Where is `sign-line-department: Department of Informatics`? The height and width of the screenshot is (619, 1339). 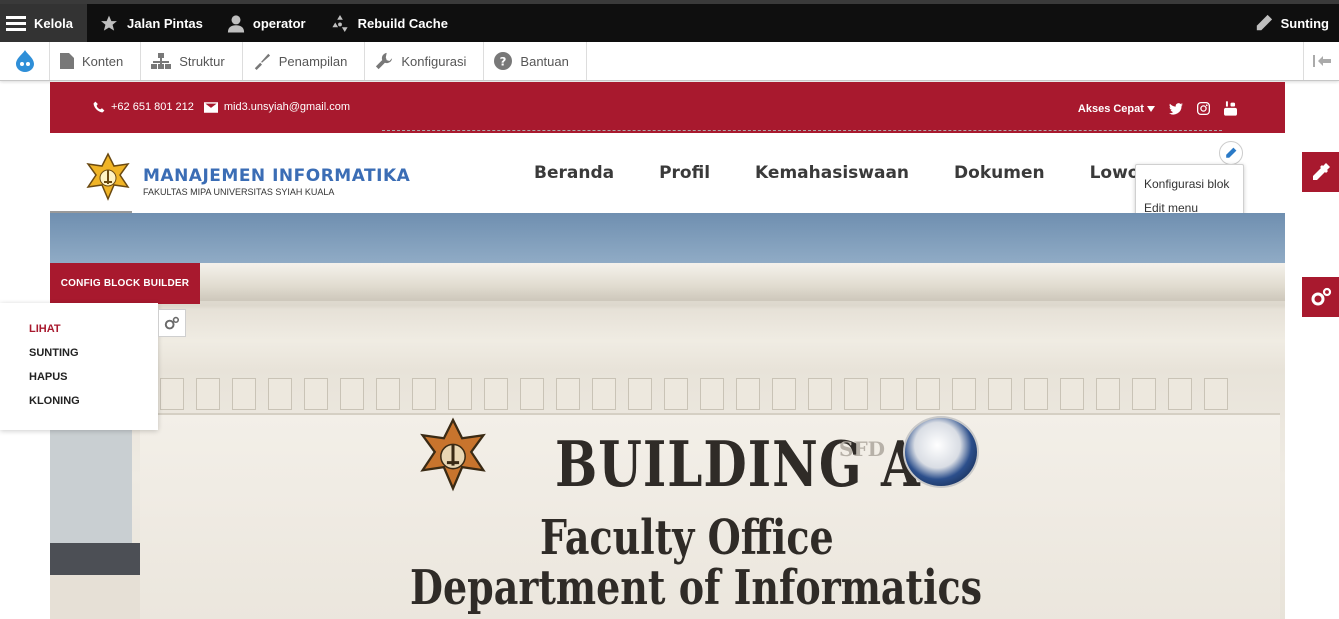
sign-line-department: Department of Informatics is located at coordinates (696, 587).